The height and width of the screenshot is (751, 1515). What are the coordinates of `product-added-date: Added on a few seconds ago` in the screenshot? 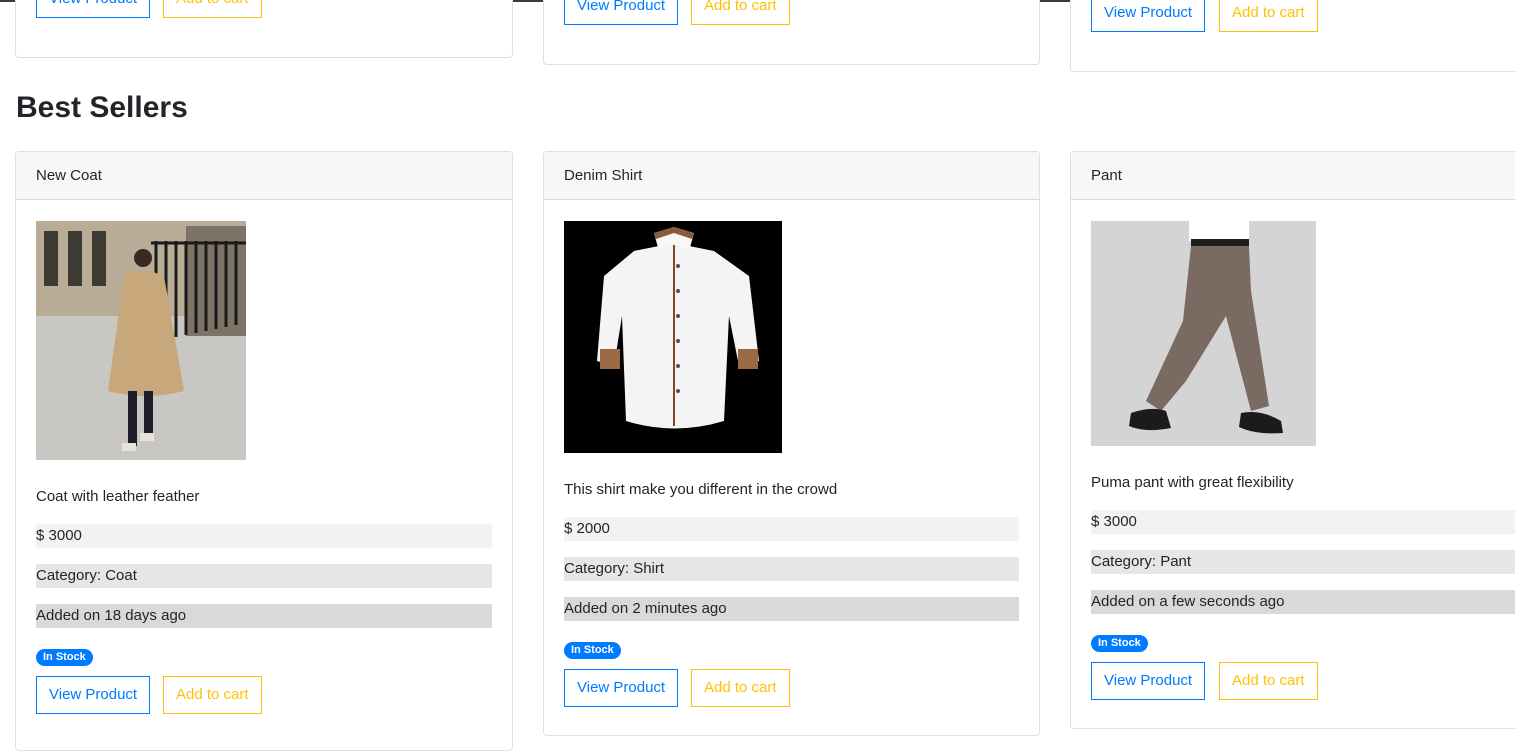 It's located at (1303, 602).